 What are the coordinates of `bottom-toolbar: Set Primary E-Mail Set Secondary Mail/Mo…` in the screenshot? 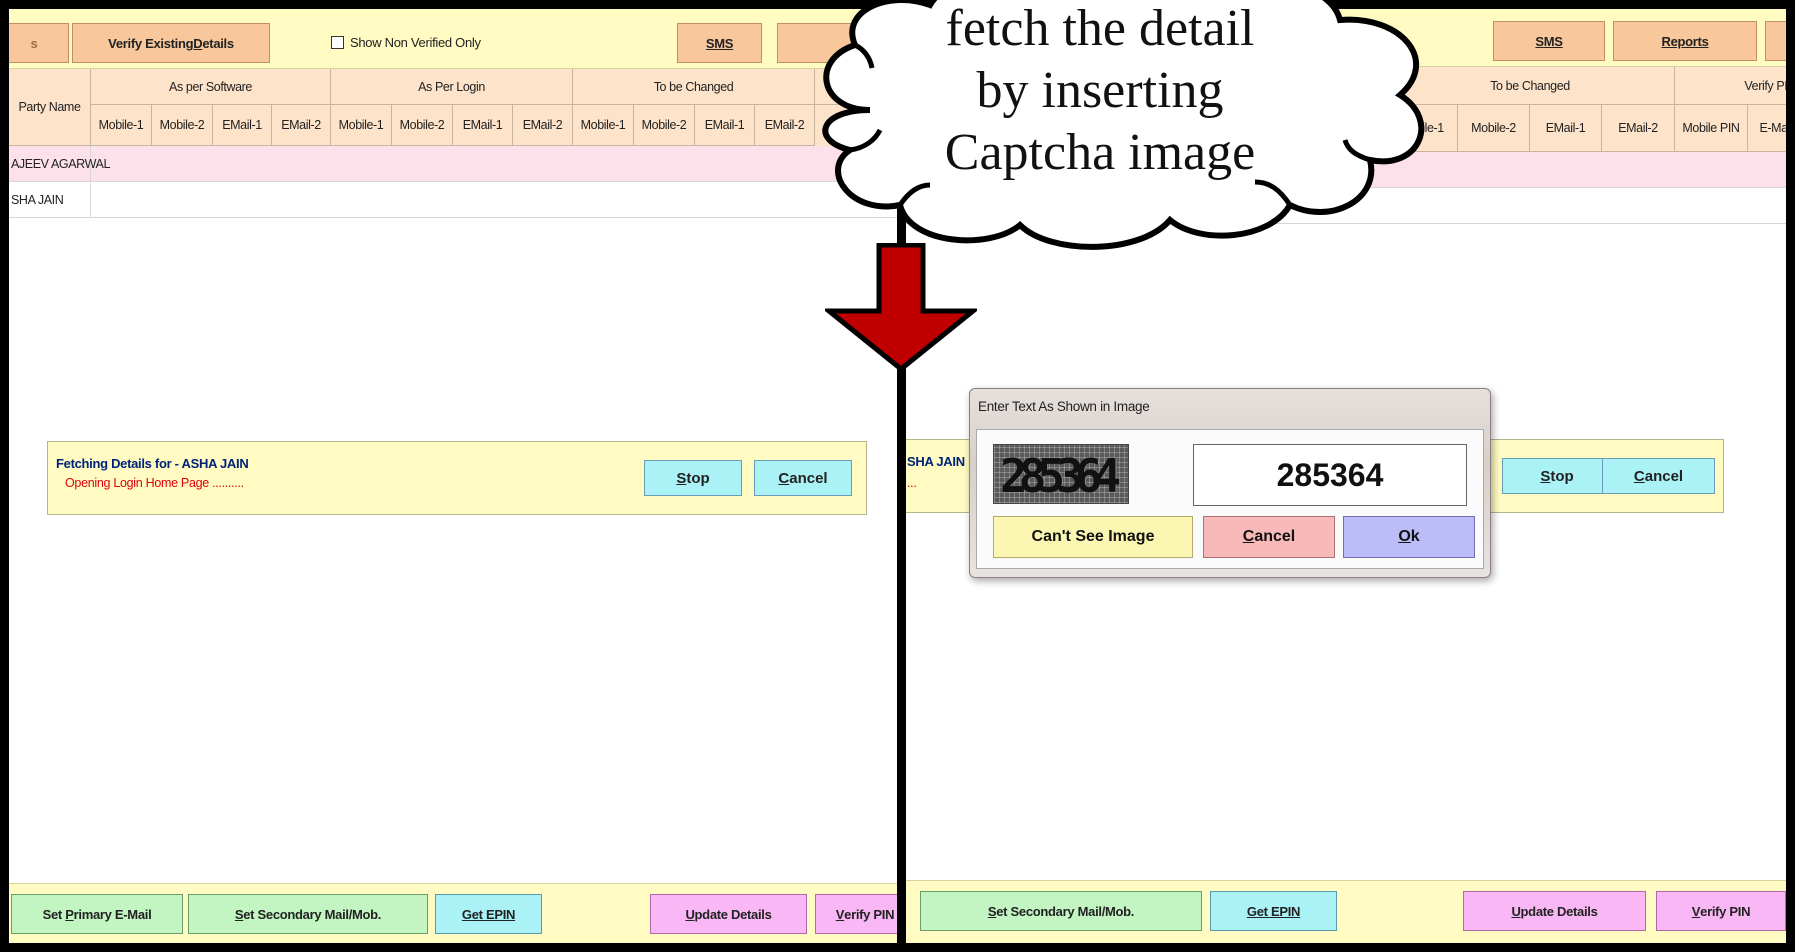 It's located at (457, 913).